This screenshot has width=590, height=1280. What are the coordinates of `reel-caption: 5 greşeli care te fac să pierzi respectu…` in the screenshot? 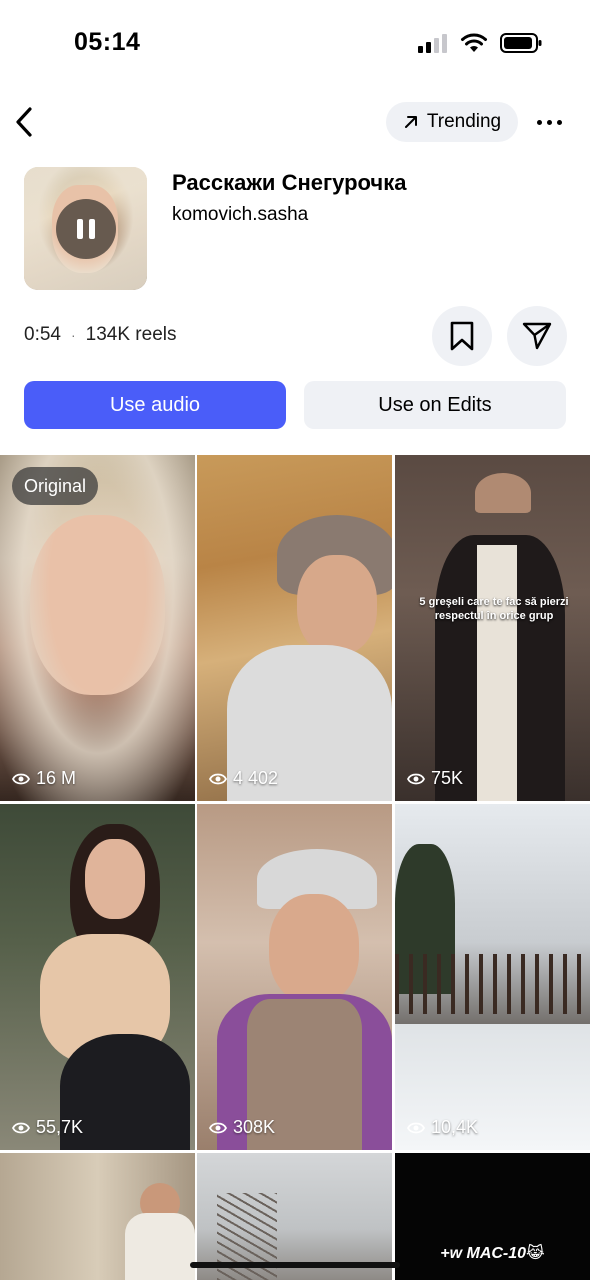 It's located at (494, 609).